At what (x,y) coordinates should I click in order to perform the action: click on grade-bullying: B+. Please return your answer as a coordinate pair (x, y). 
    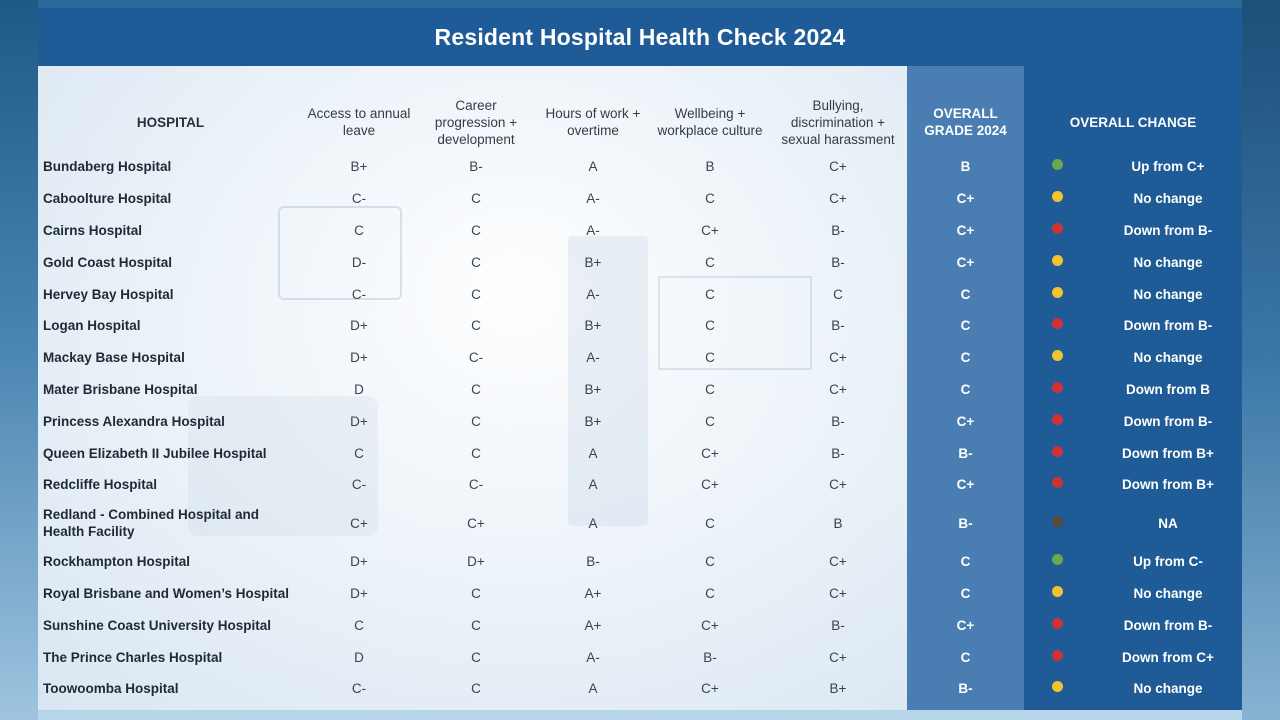
    Looking at the image, I should click on (838, 688).